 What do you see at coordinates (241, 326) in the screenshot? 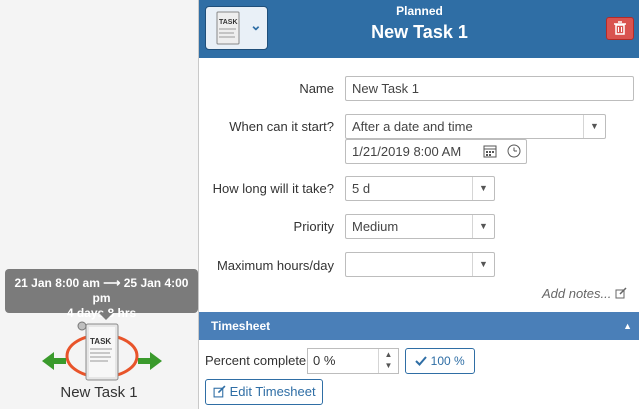
I see `timesheet-title: Timesheet` at bounding box center [241, 326].